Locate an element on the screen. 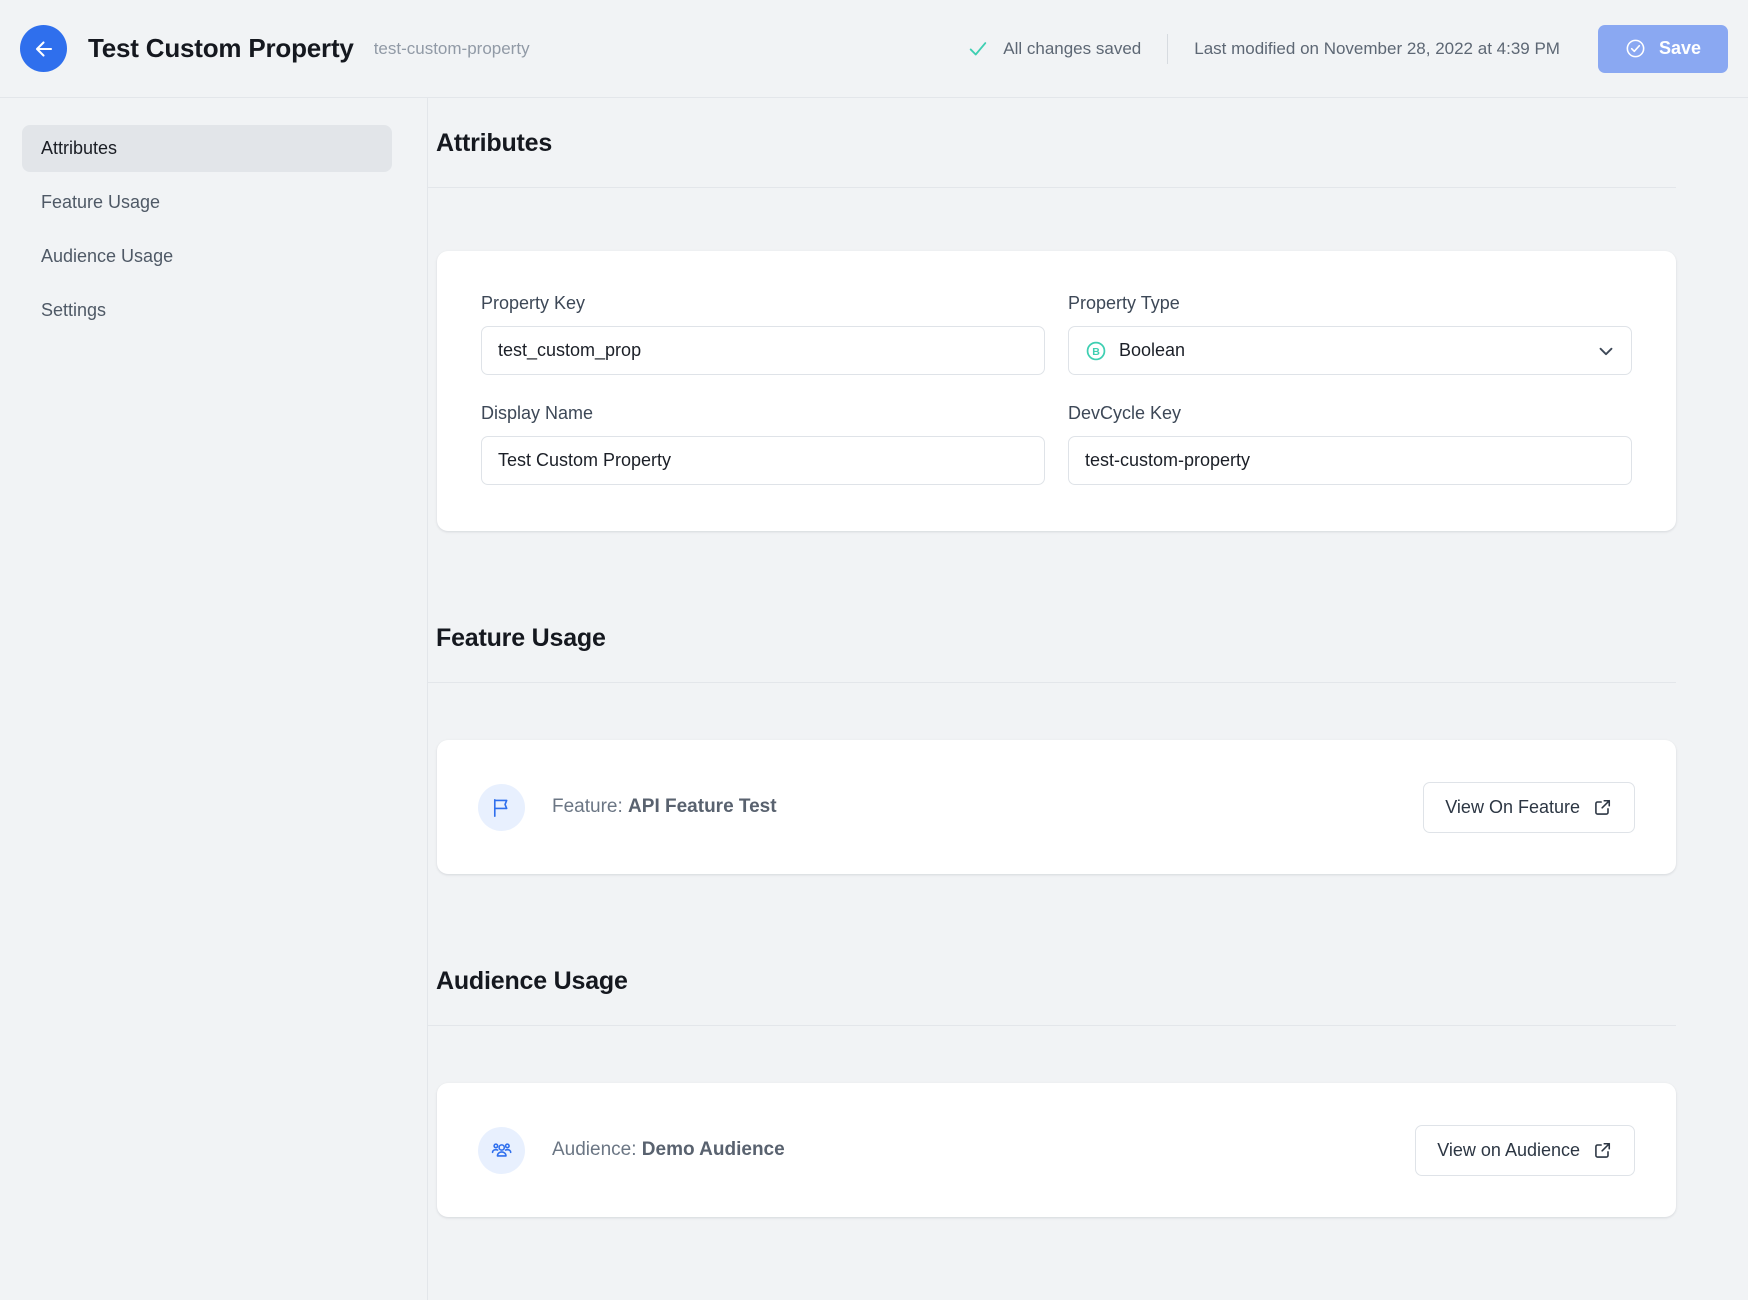  section-title: Audience Usage is located at coordinates (532, 981).